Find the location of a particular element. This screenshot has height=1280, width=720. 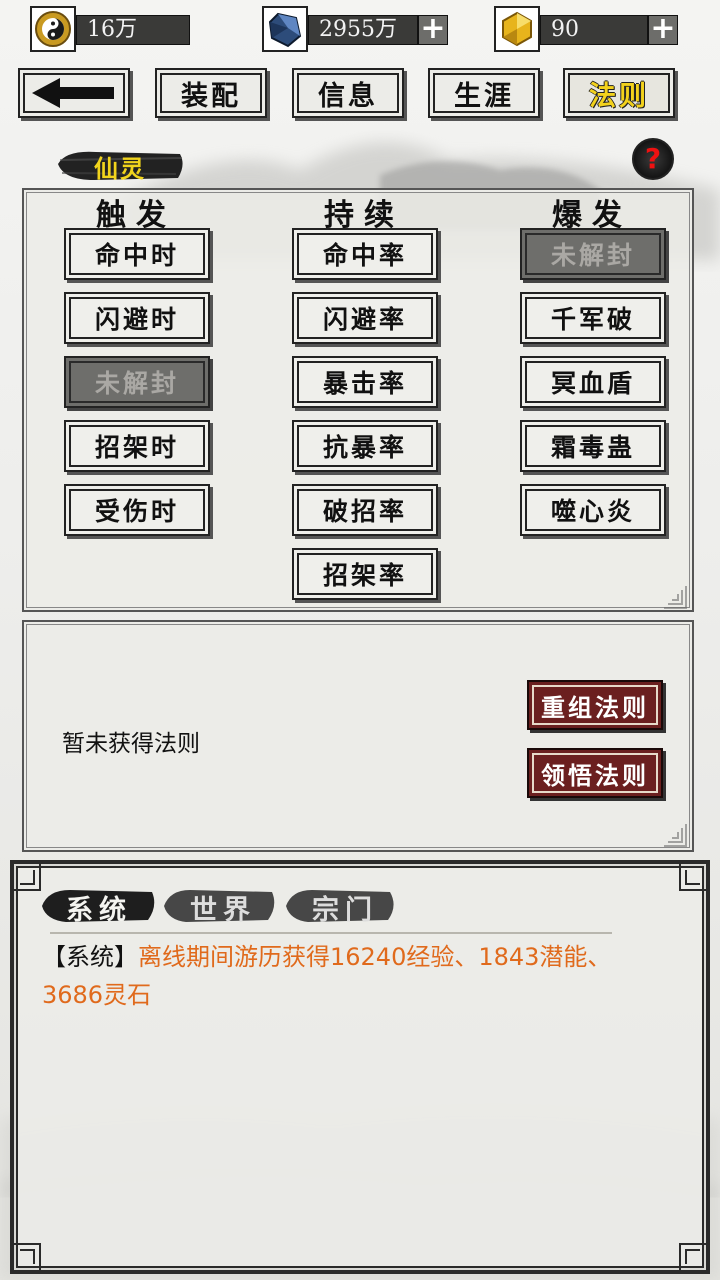

crystal-add-button: + is located at coordinates (433, 29).